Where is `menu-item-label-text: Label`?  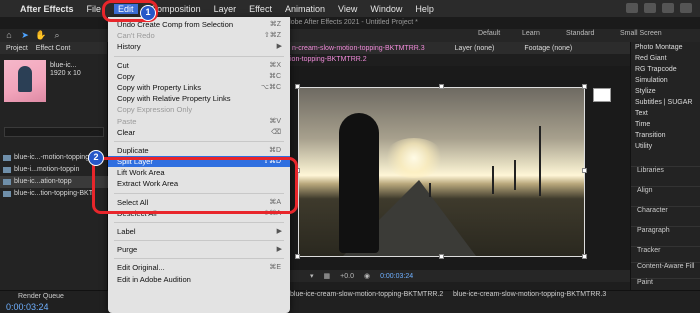
menu-item-label-text: Label is located at coordinates (126, 231).